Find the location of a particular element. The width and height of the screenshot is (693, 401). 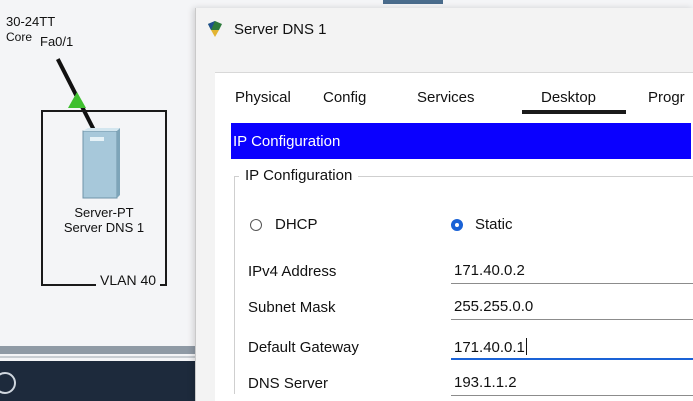

bottom-toolbar is located at coordinates (102, 381).